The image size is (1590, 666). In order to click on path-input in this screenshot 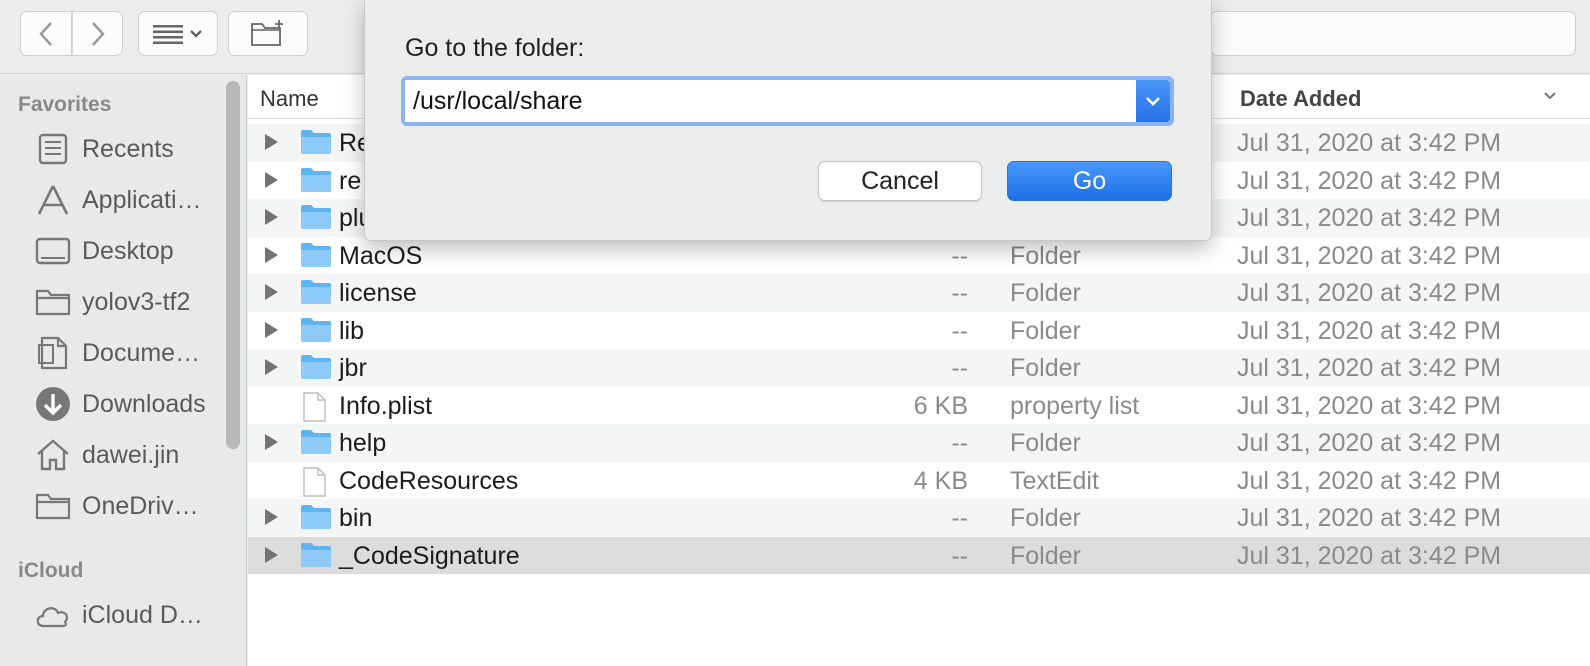, I will do `click(771, 101)`.